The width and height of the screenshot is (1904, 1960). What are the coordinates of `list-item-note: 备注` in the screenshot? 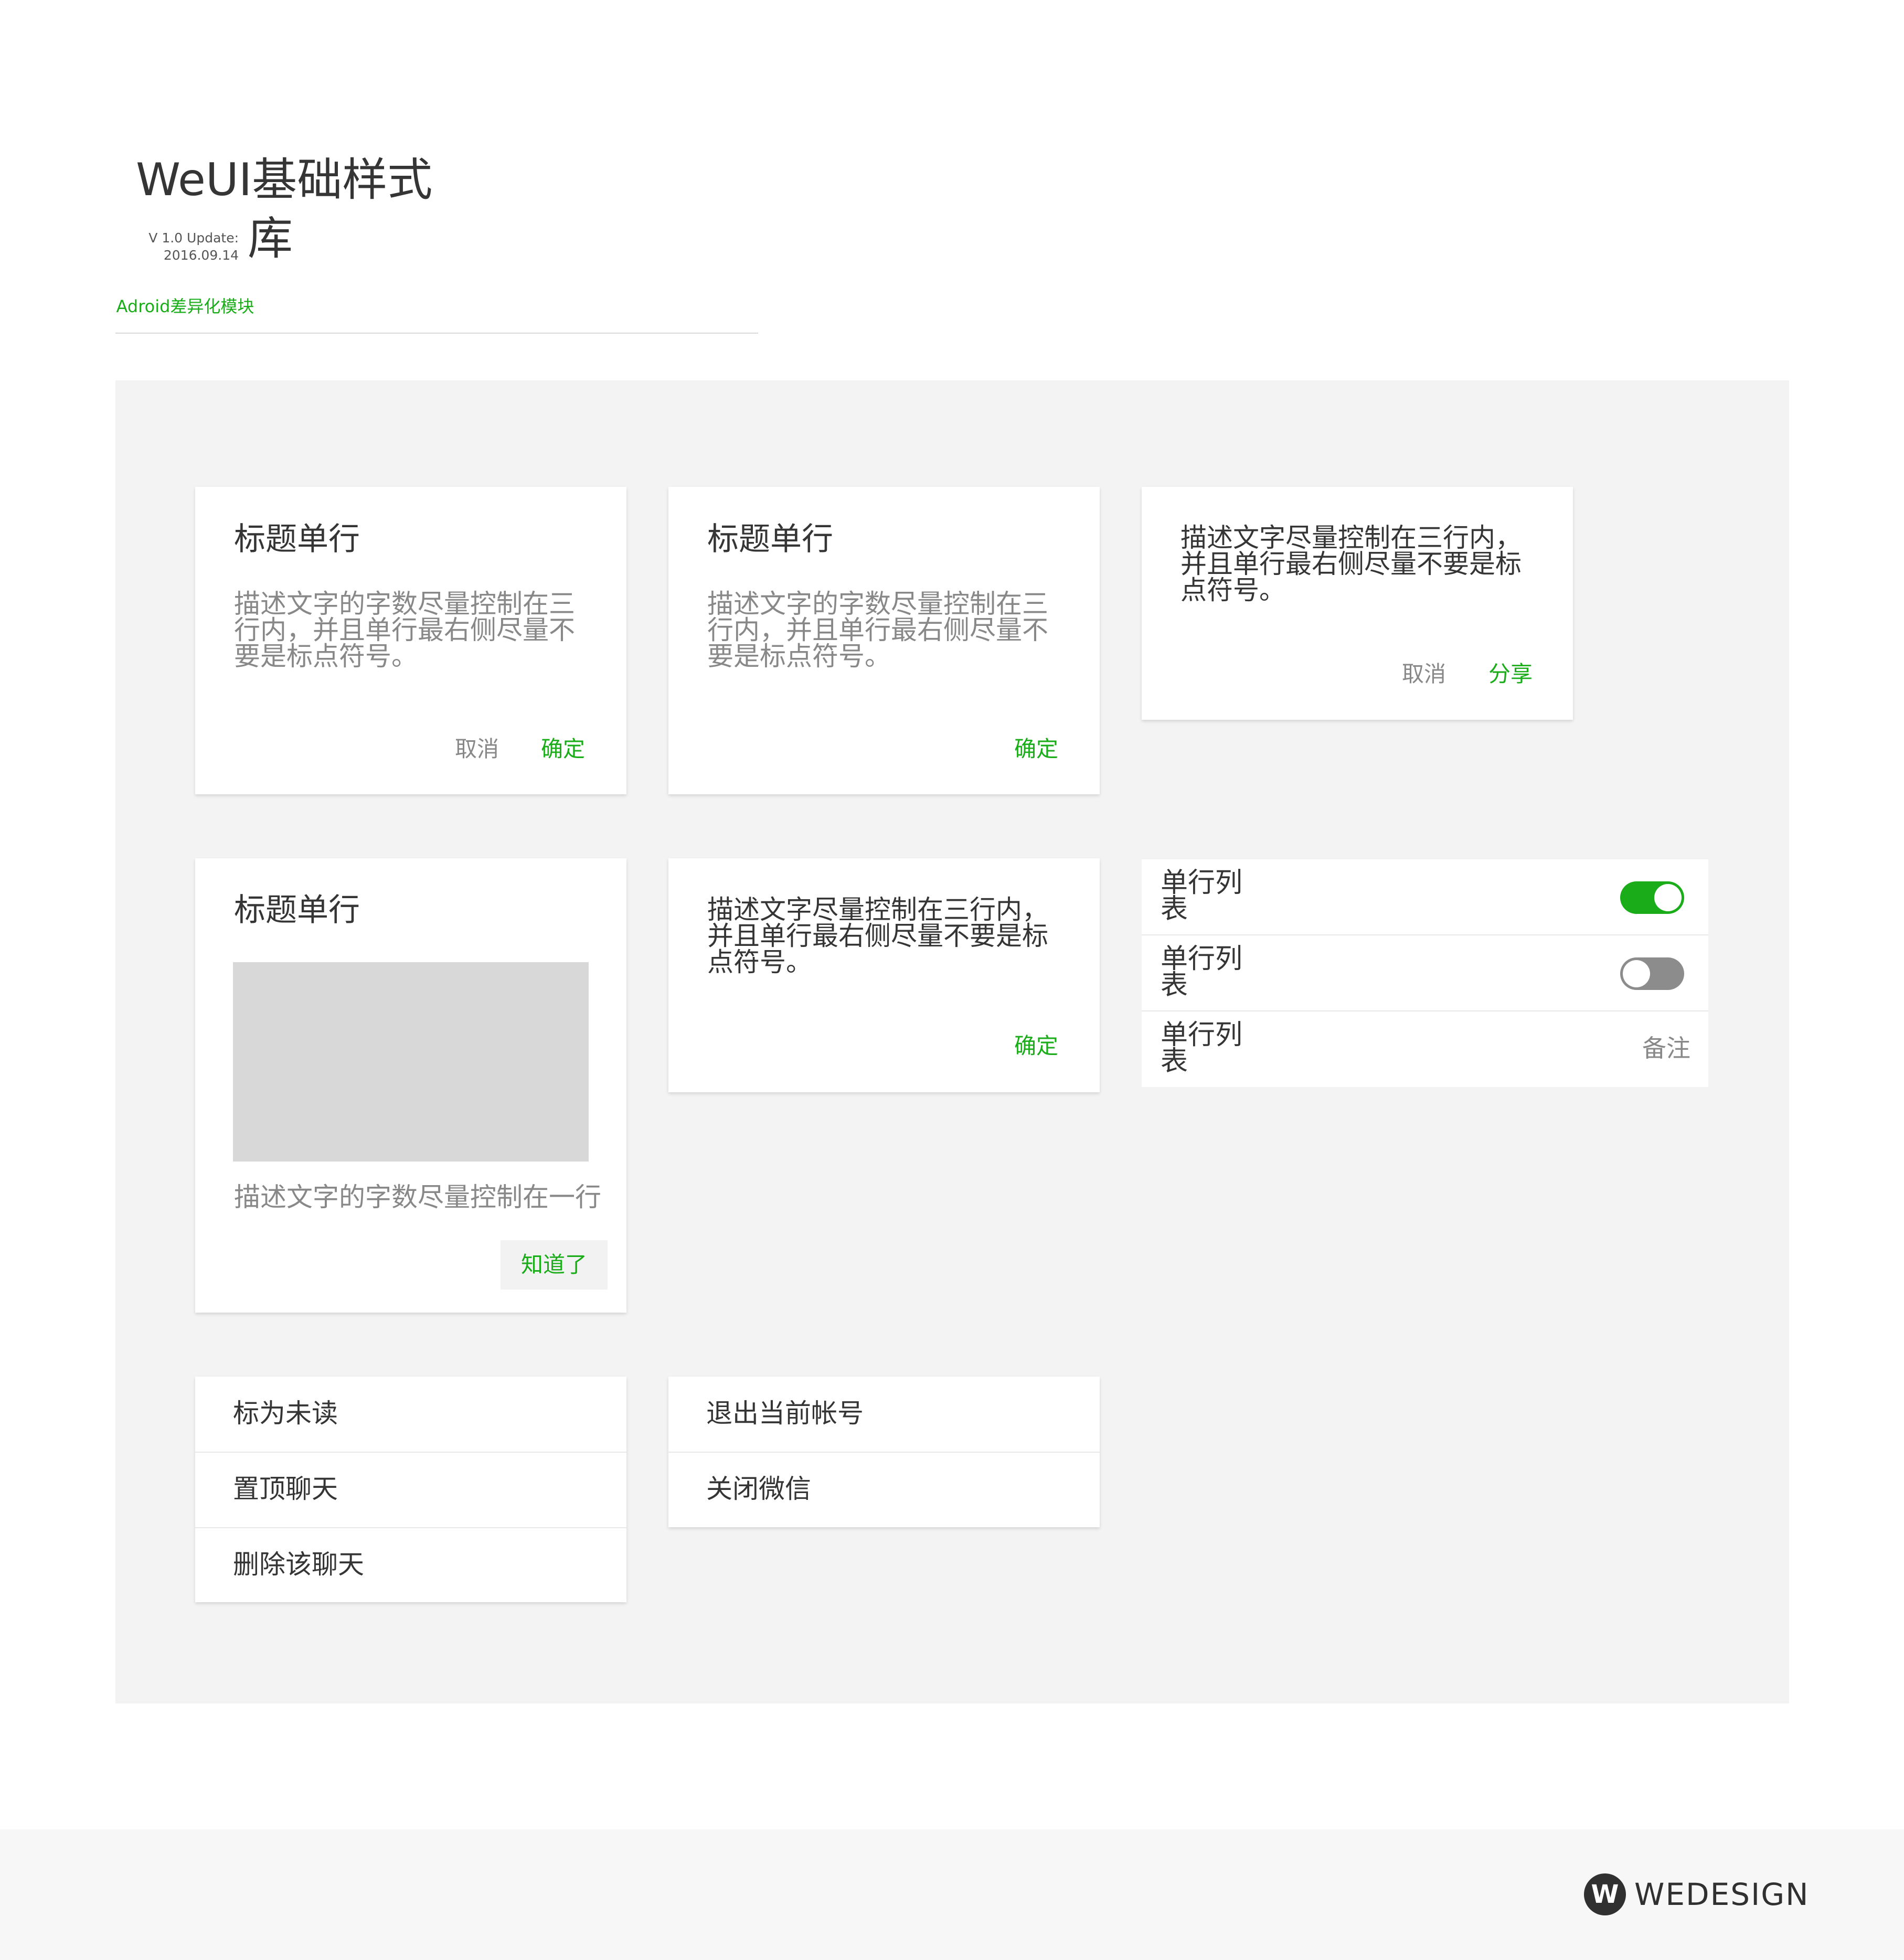 It's located at (1666, 1048).